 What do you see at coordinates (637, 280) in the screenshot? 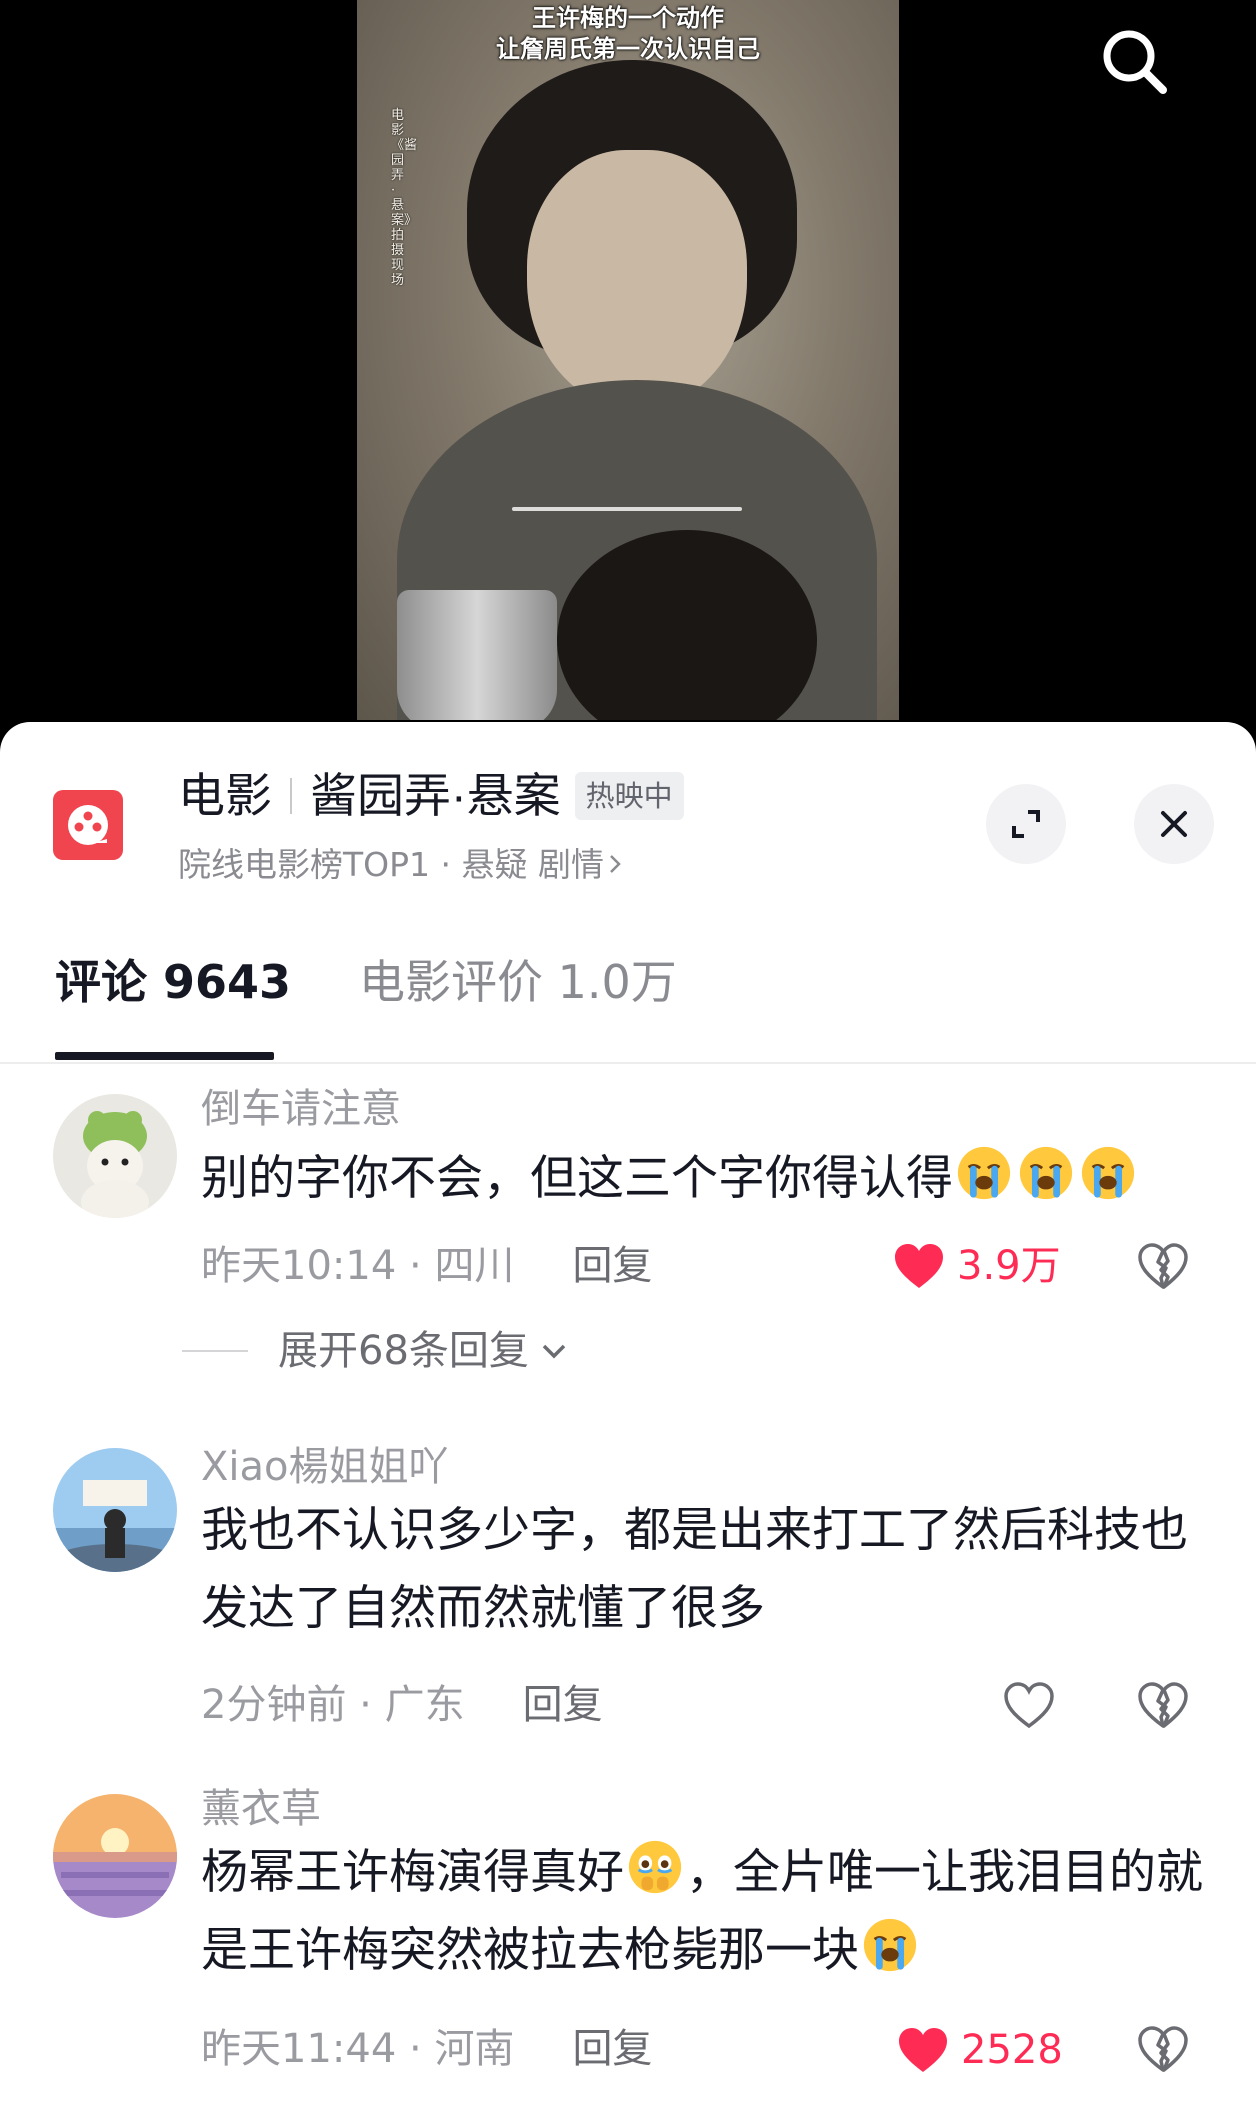
I see `video-figure-face` at bounding box center [637, 280].